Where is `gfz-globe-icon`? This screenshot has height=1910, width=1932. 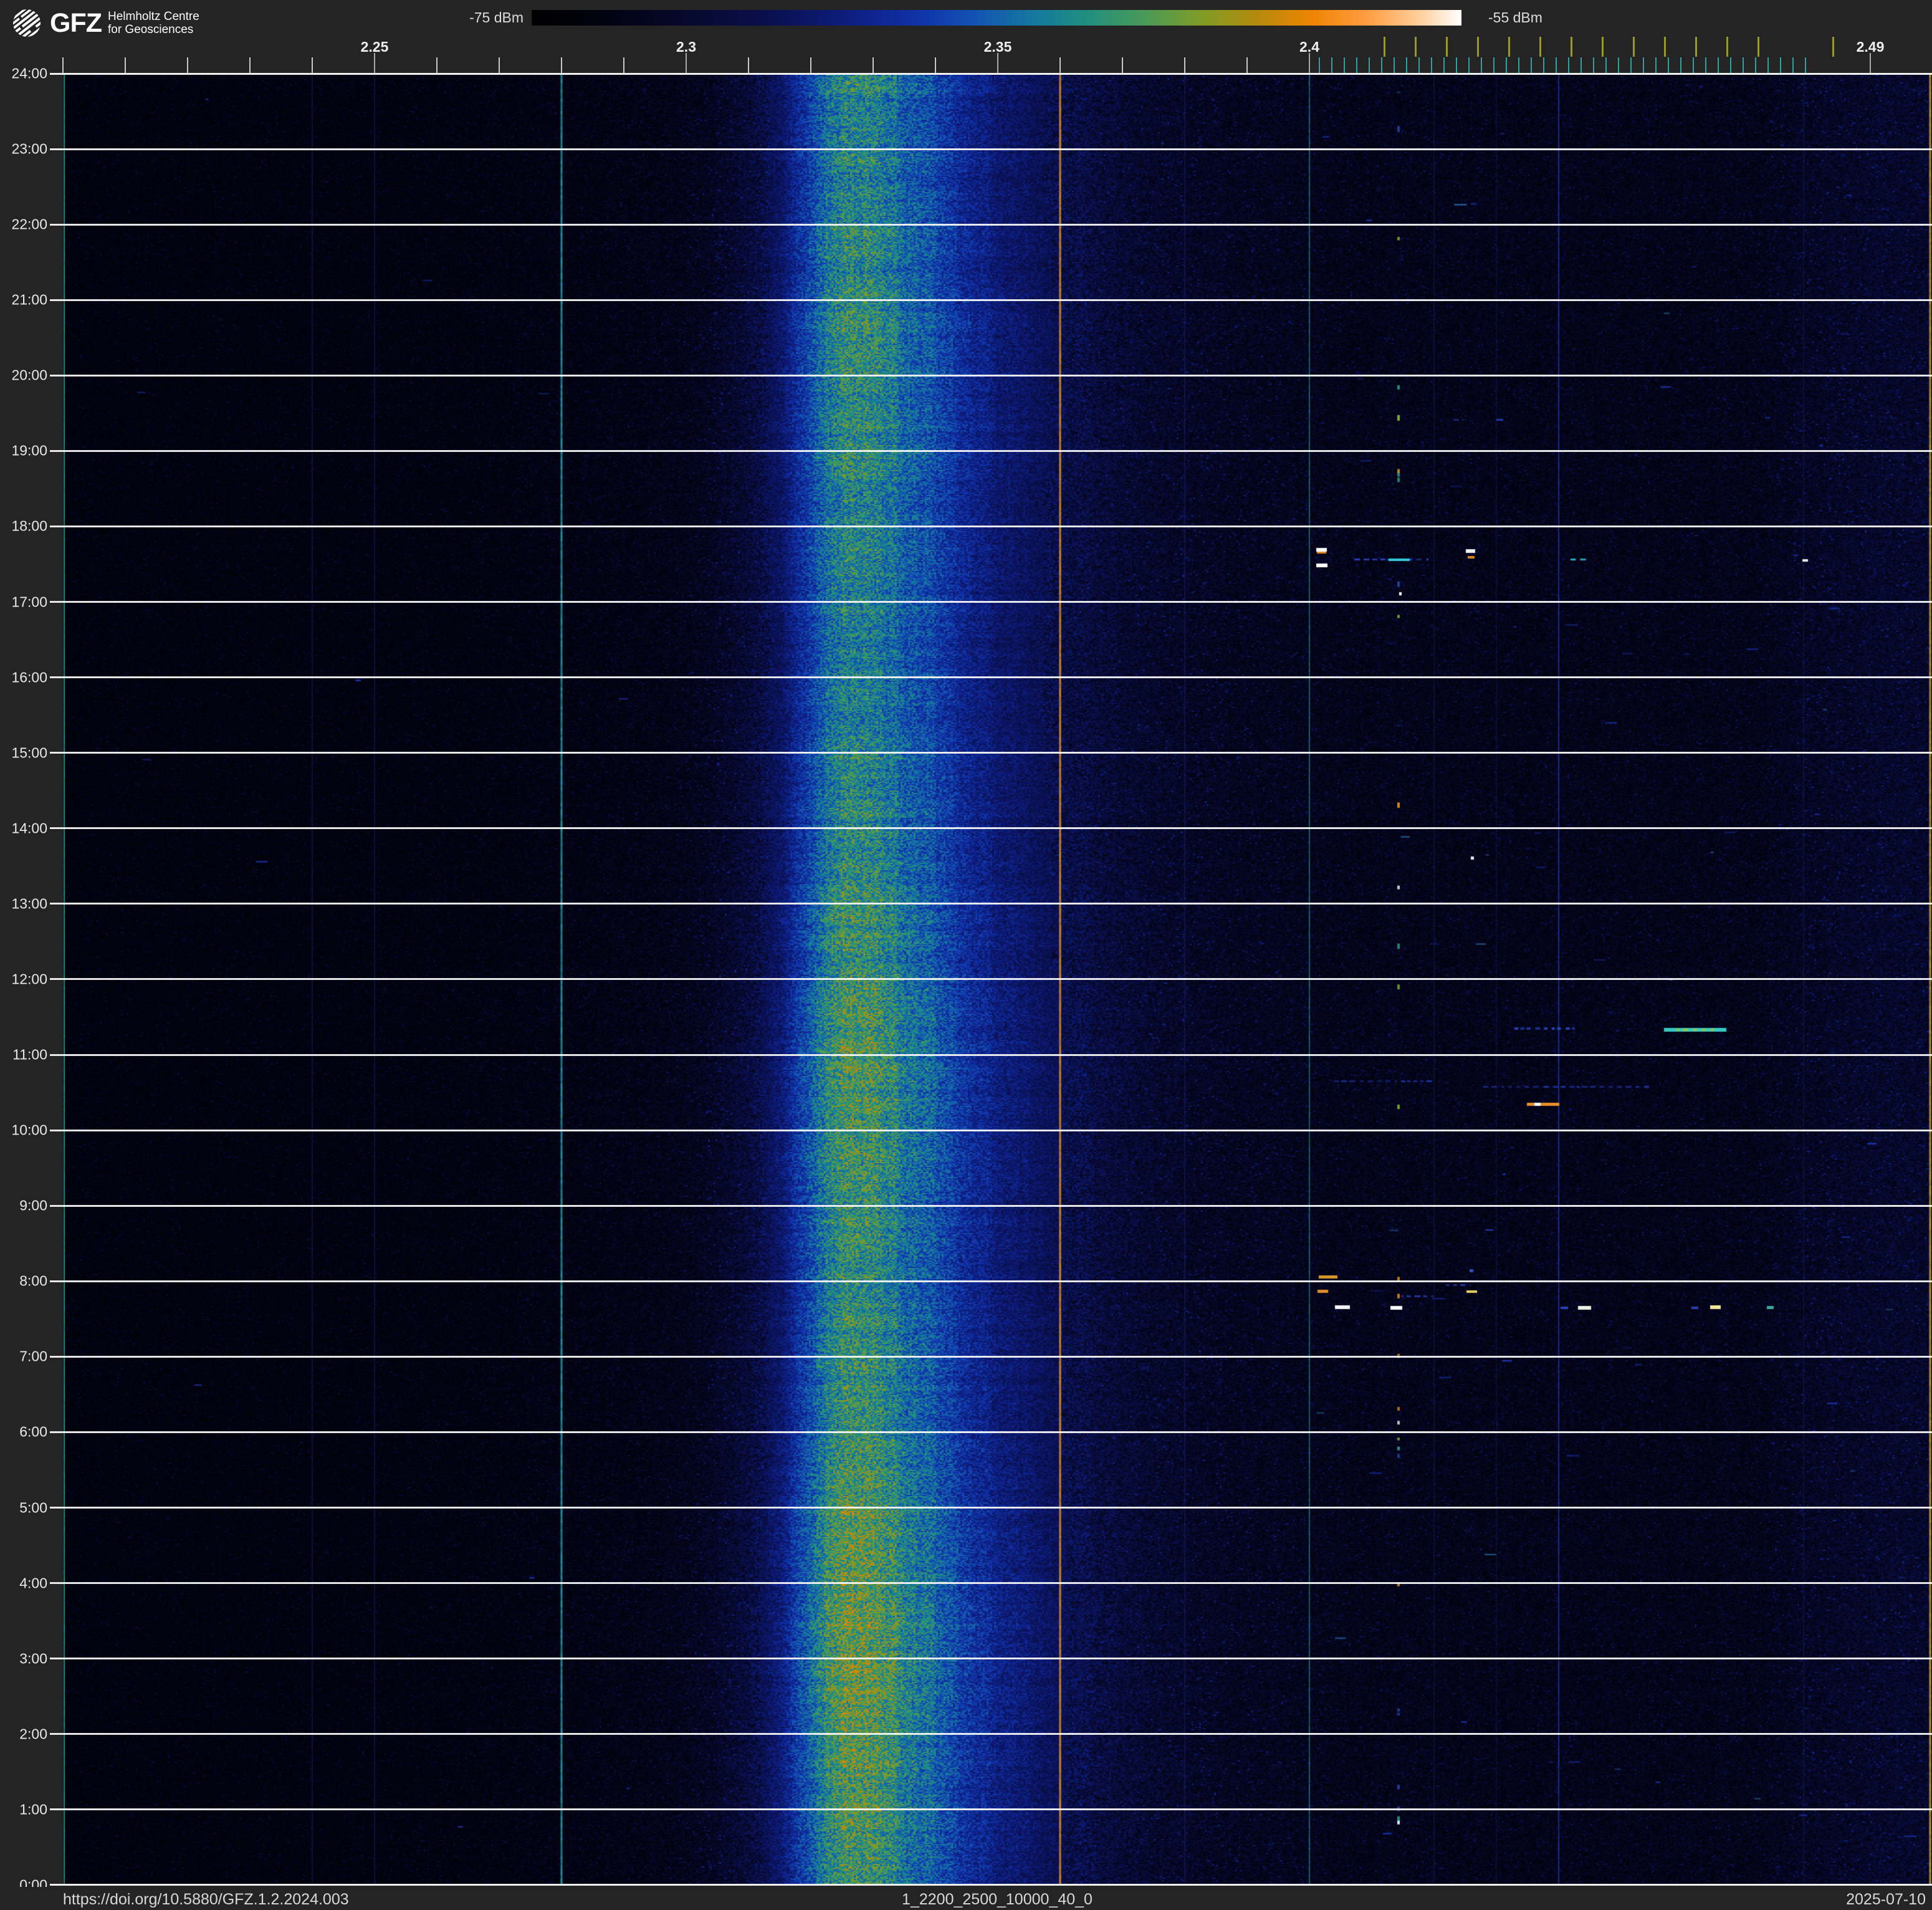
gfz-globe-icon is located at coordinates (26, 23).